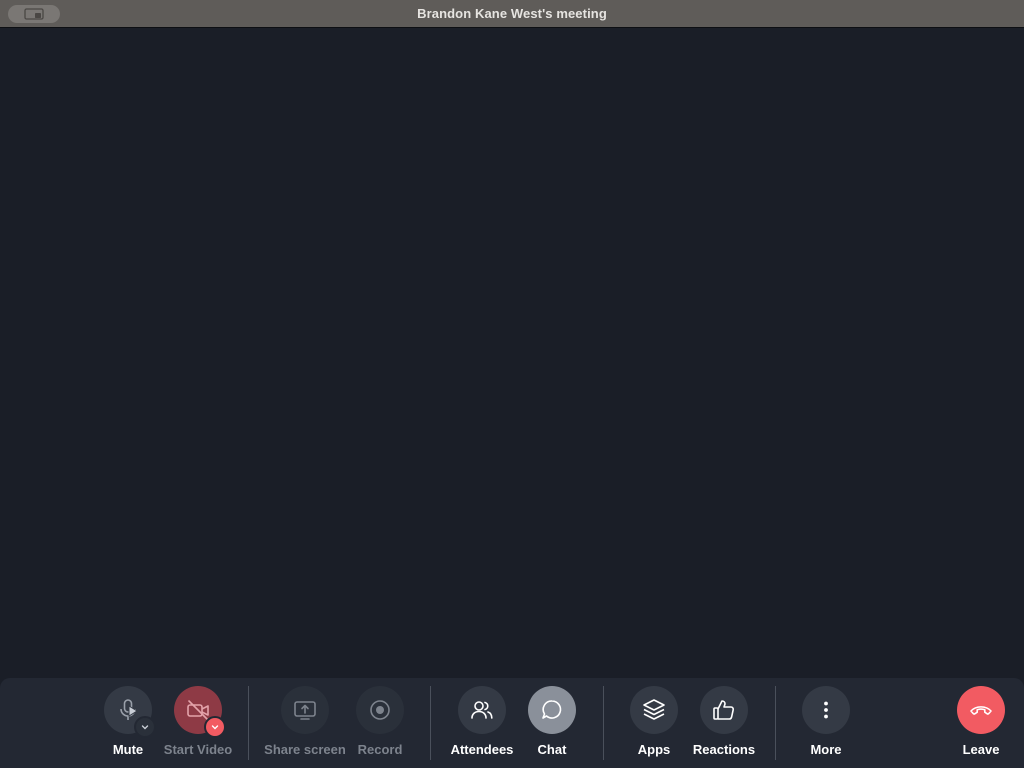  I want to click on record-label: Record, so click(380, 749).